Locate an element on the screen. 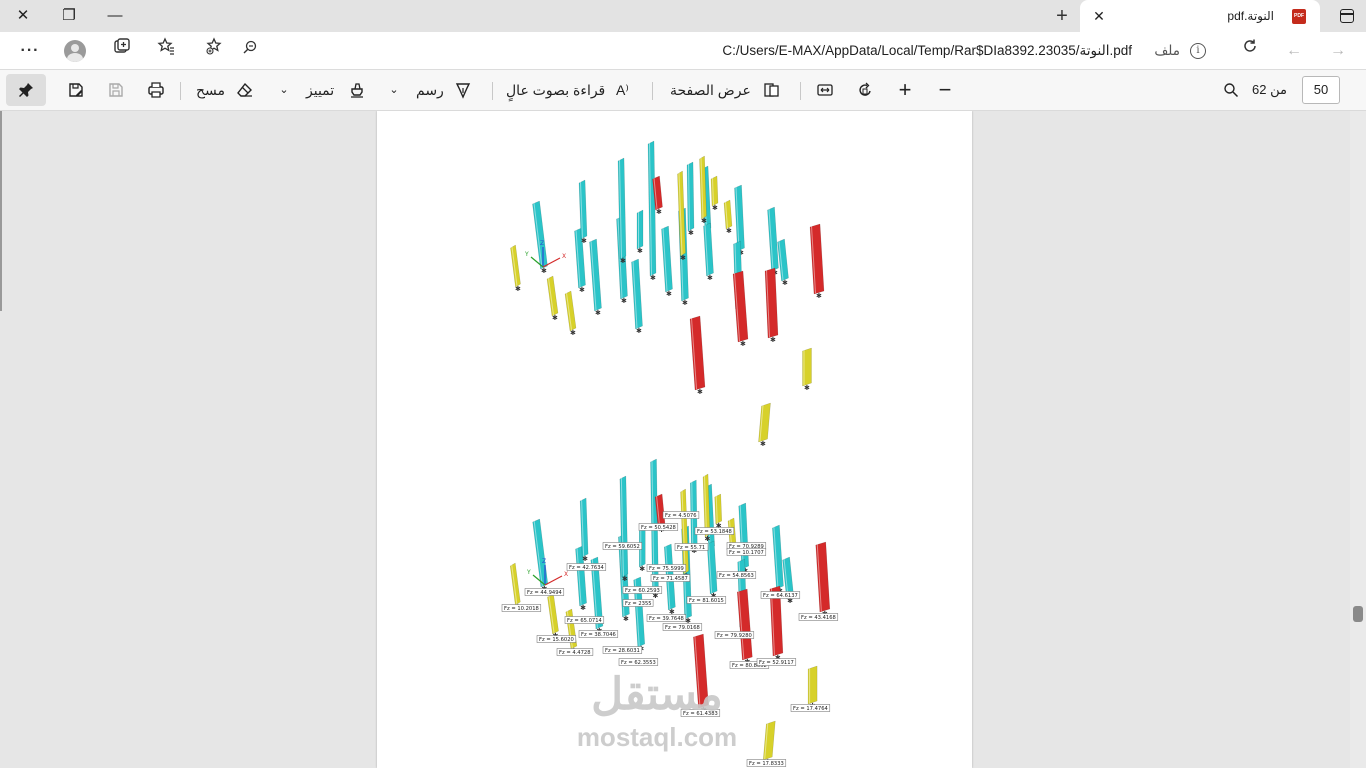 The width and height of the screenshot is (1366, 768). draw-button: رسم is located at coordinates (446, 90).